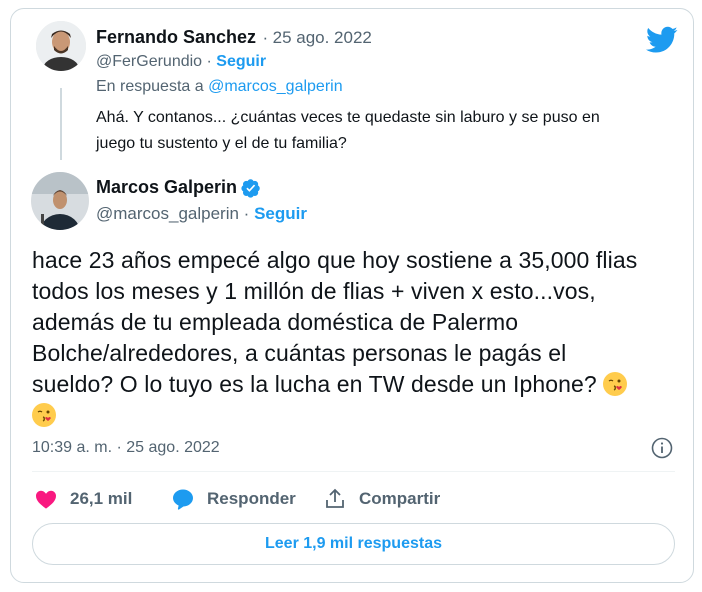  I want to click on in-reply-to: En respuesta a @marcos_galperin, so click(219, 87).